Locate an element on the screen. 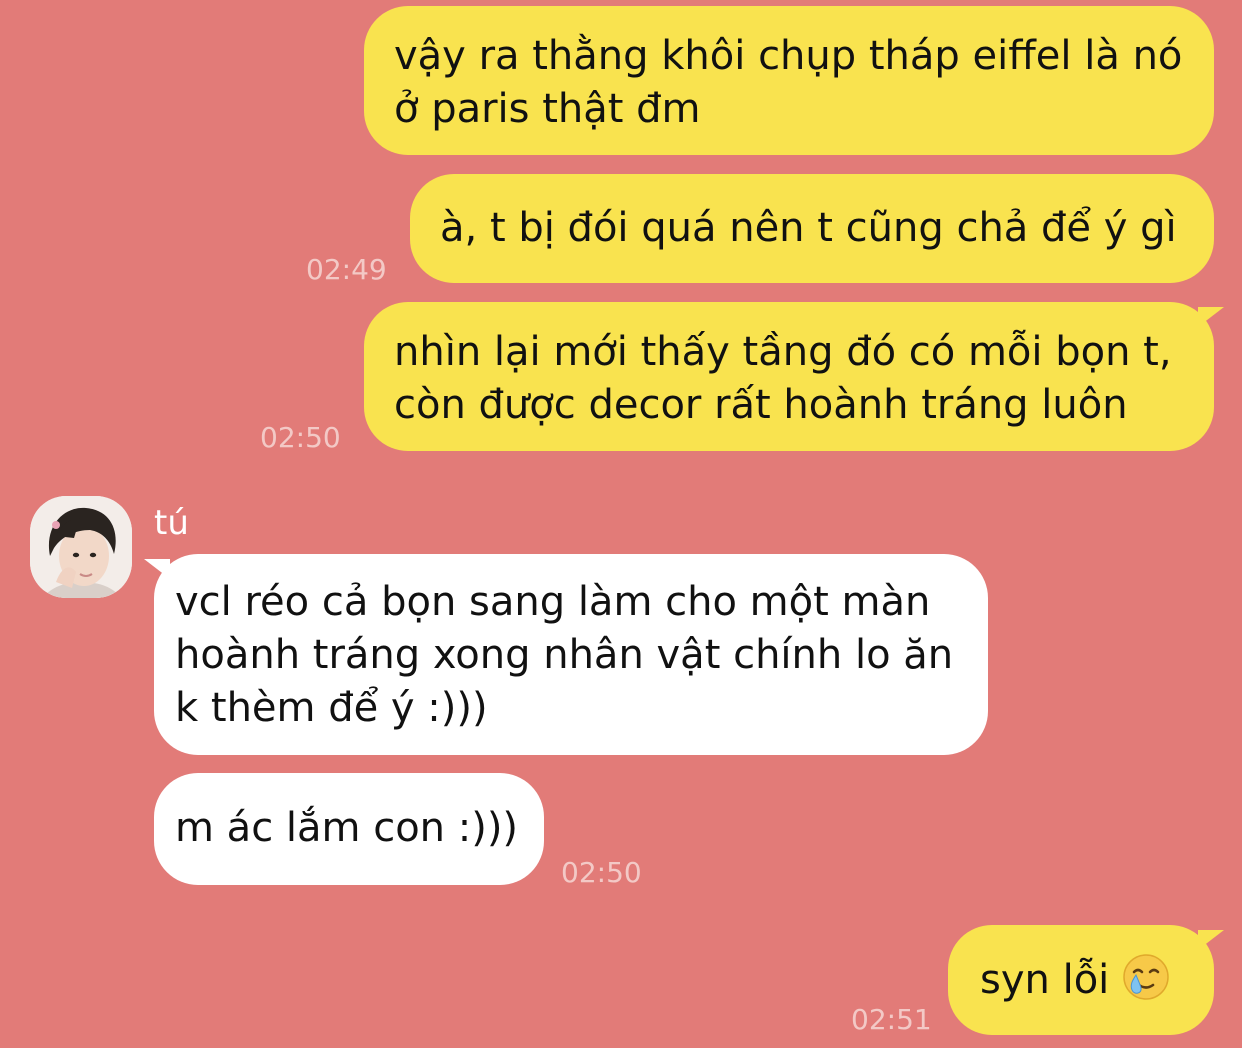 The height and width of the screenshot is (1048, 1242). outgoing-message: syn lỗi is located at coordinates (1081, 980).